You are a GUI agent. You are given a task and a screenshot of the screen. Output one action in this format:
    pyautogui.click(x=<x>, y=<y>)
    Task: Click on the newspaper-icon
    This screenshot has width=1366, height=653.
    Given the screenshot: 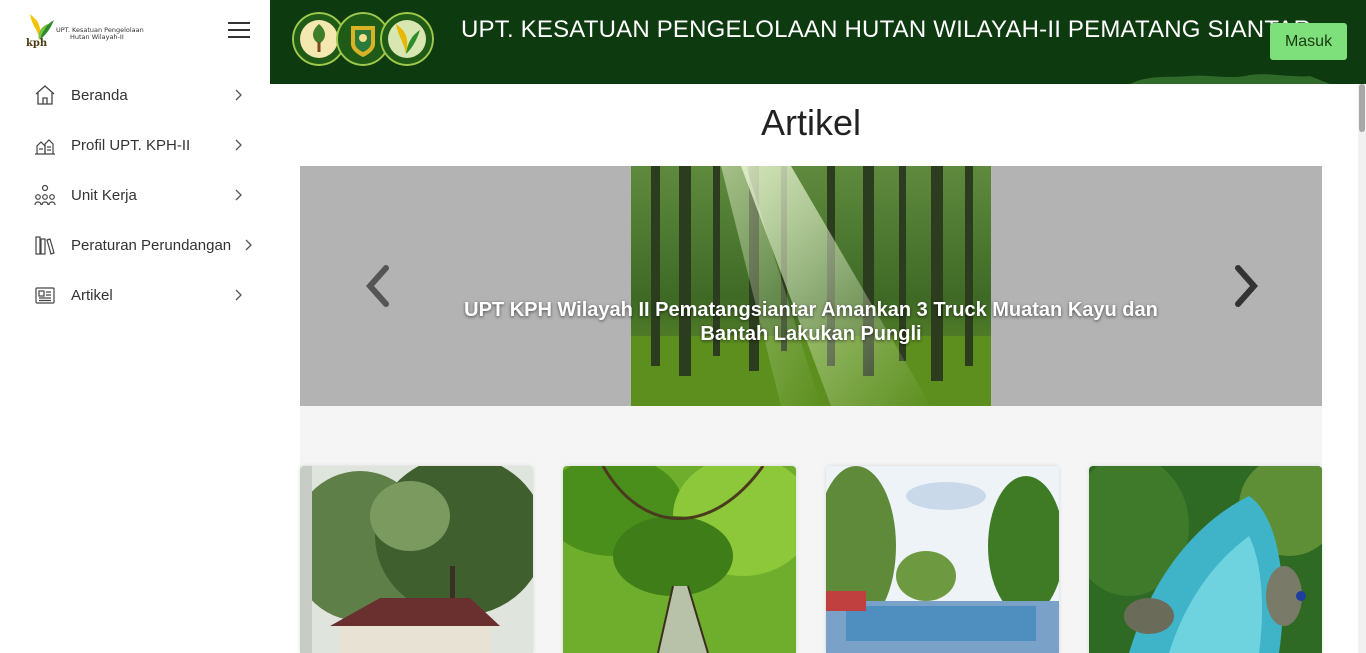 What is the action you would take?
    pyautogui.click(x=45, y=295)
    